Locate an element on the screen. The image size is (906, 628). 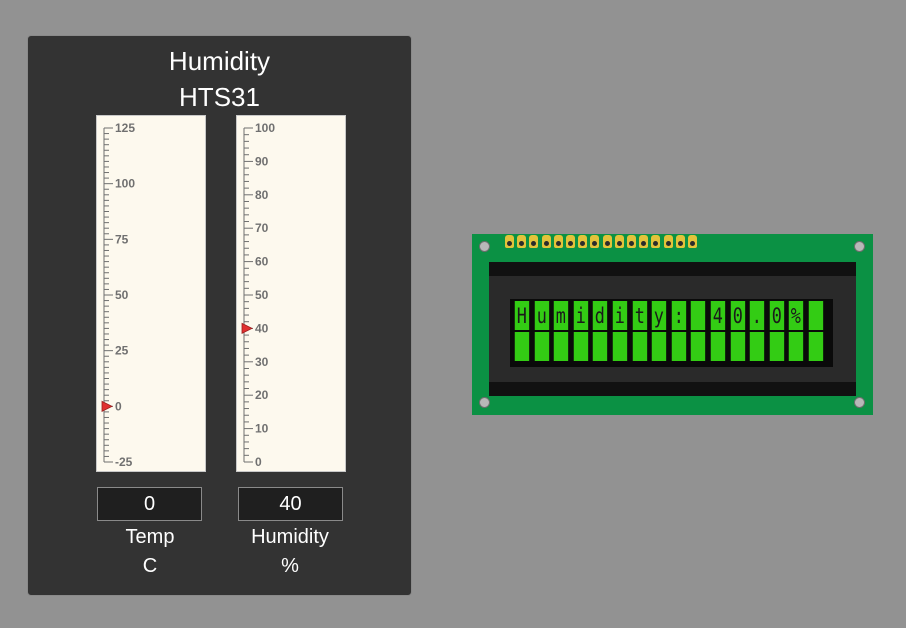
lcd-char-cell: u is located at coordinates (541, 315).